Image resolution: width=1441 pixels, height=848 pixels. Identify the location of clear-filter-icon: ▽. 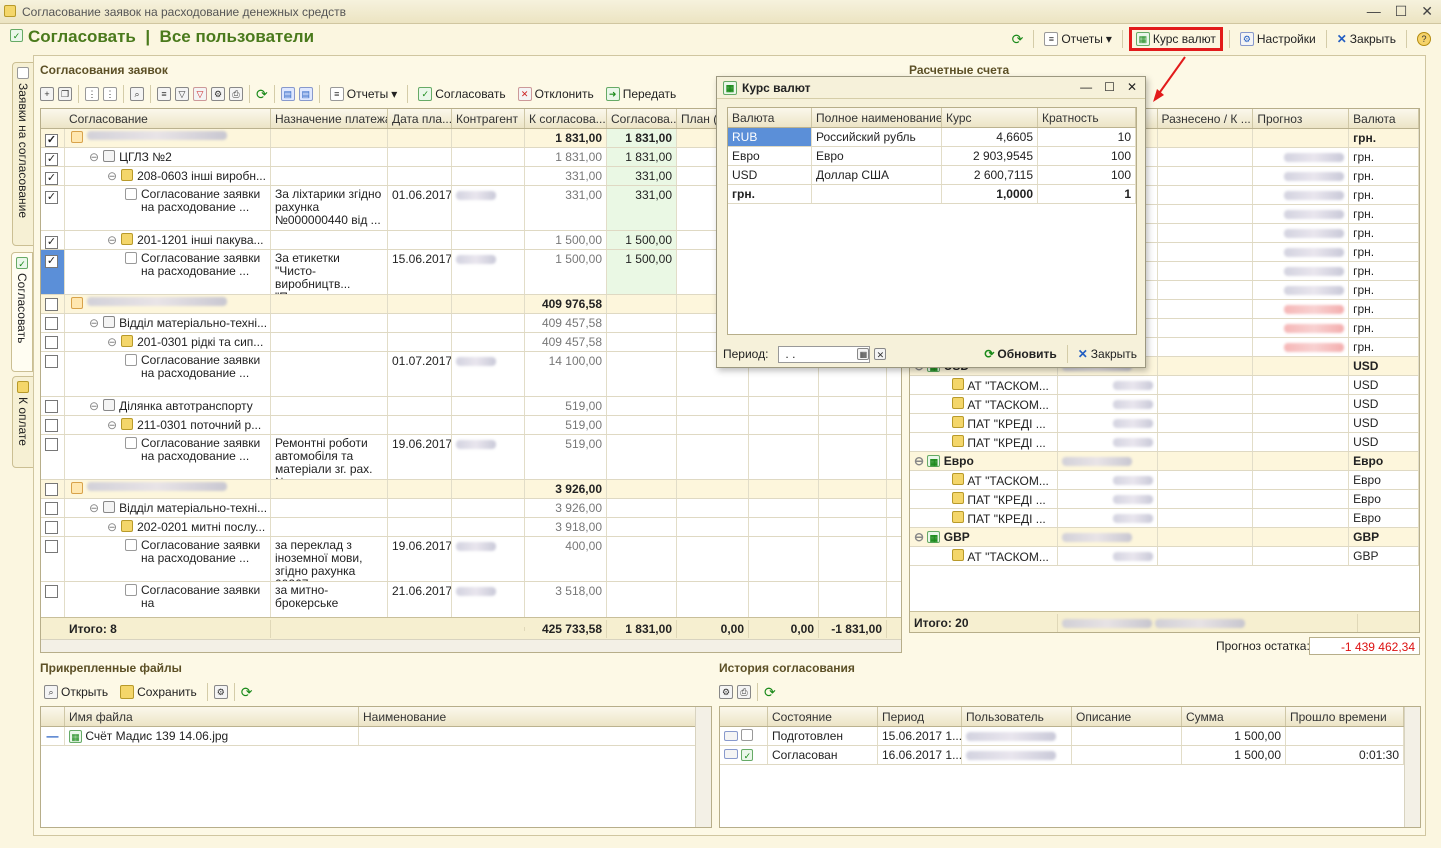
(200, 94).